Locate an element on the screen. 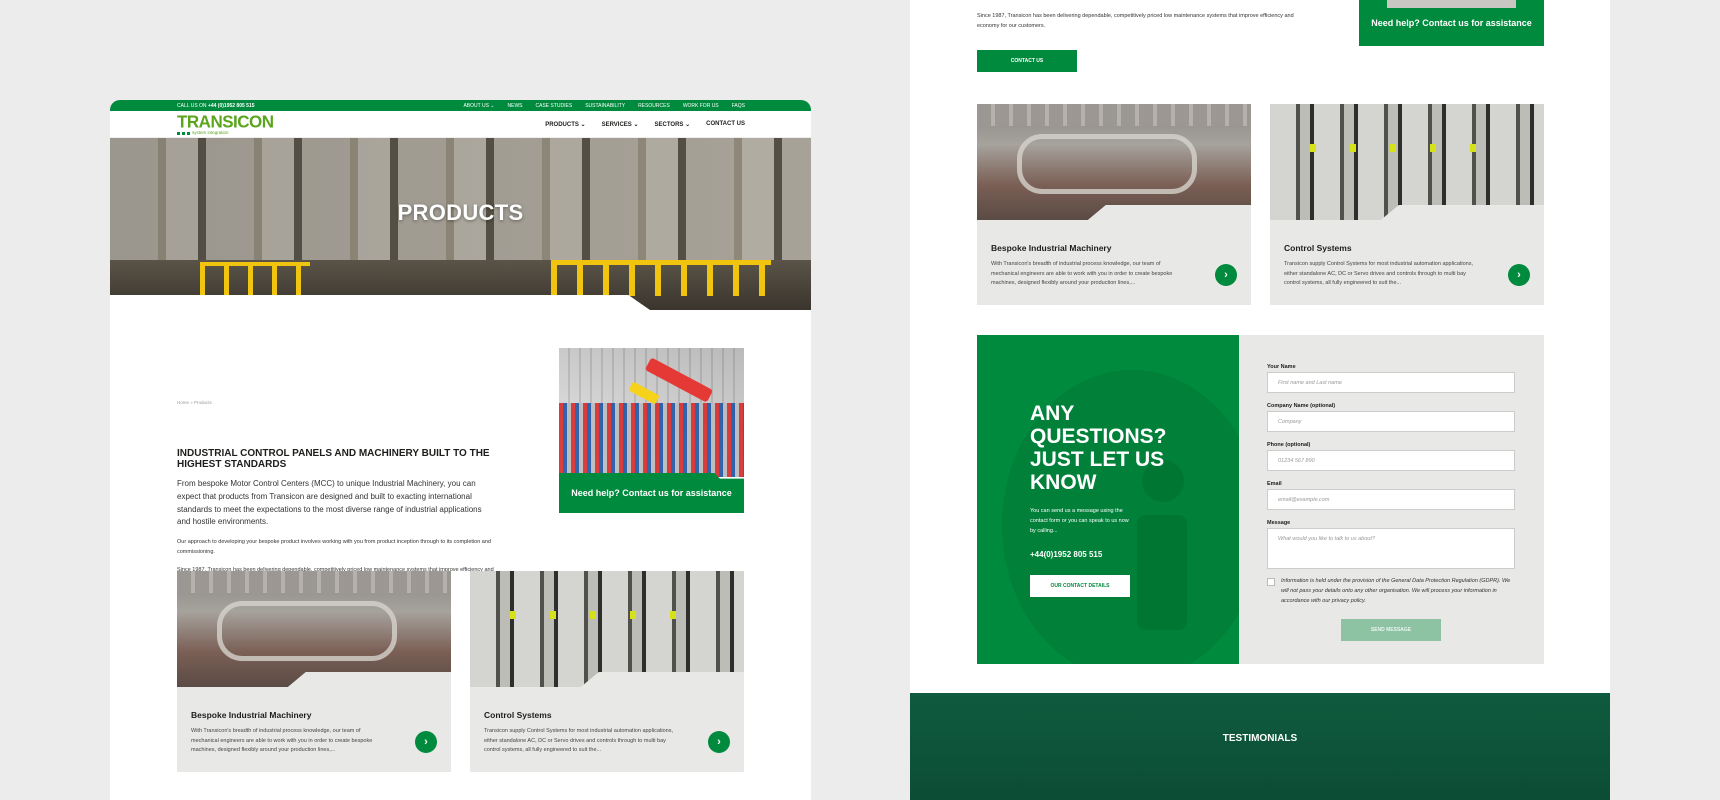 The height and width of the screenshot is (800, 1720). company-input: Company is located at coordinates (1391, 421).